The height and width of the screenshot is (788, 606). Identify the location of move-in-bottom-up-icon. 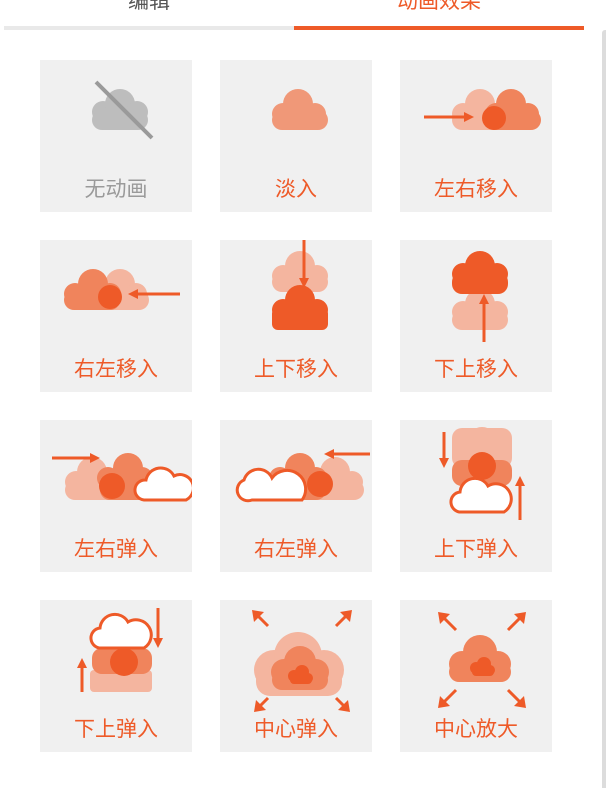
(480, 296).